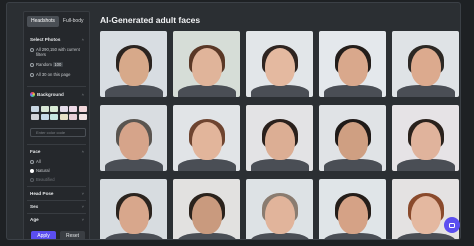 The height and width of the screenshot is (246, 474). Describe the element at coordinates (50, 94) in the screenshot. I see `background-title: Background` at that location.